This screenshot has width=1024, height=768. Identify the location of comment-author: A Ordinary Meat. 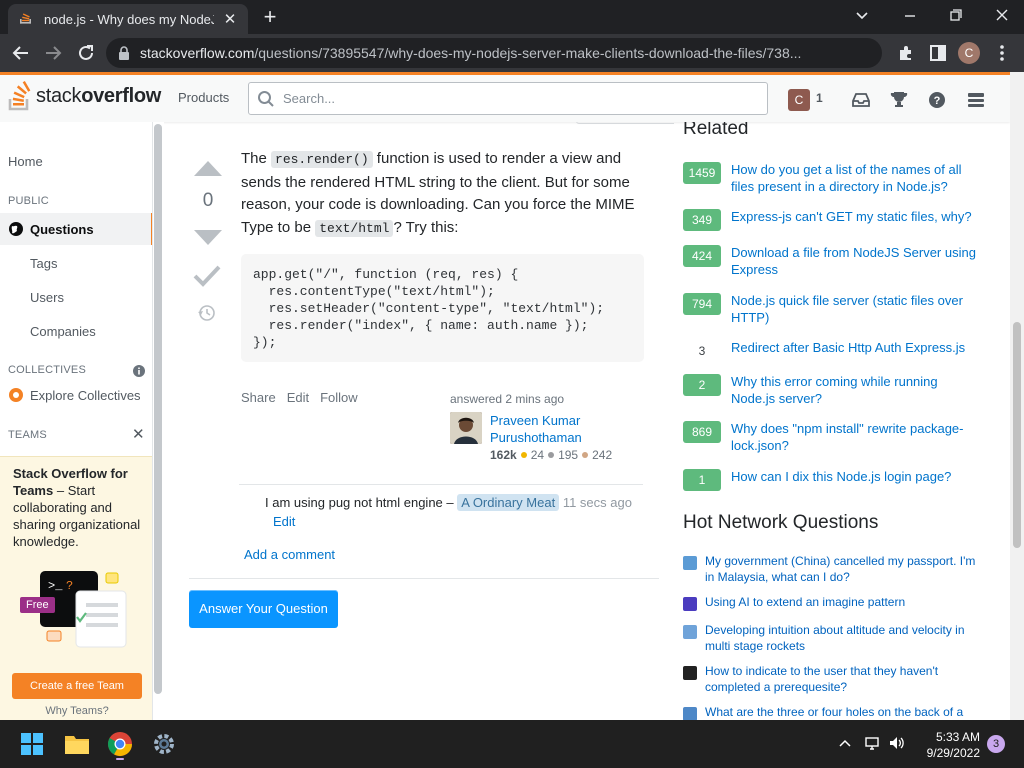
(508, 502).